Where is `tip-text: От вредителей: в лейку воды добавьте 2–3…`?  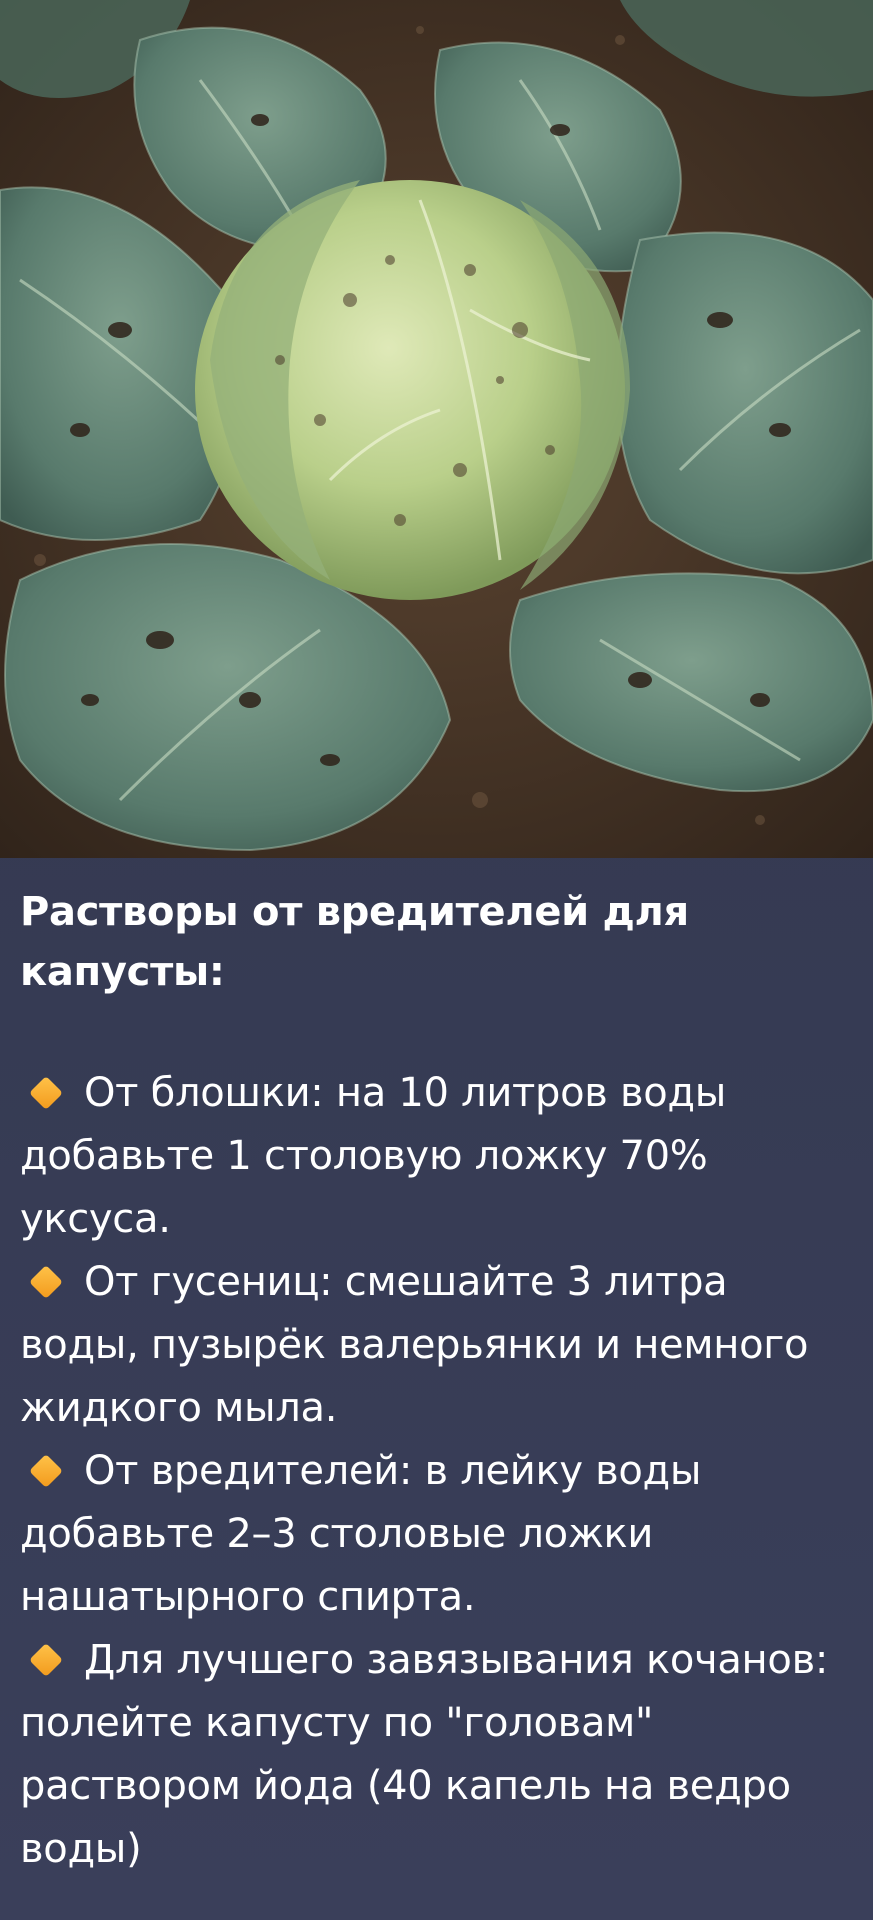 tip-text: От вредителей: в лейку воды добавьте 2–3… is located at coordinates (361, 1534).